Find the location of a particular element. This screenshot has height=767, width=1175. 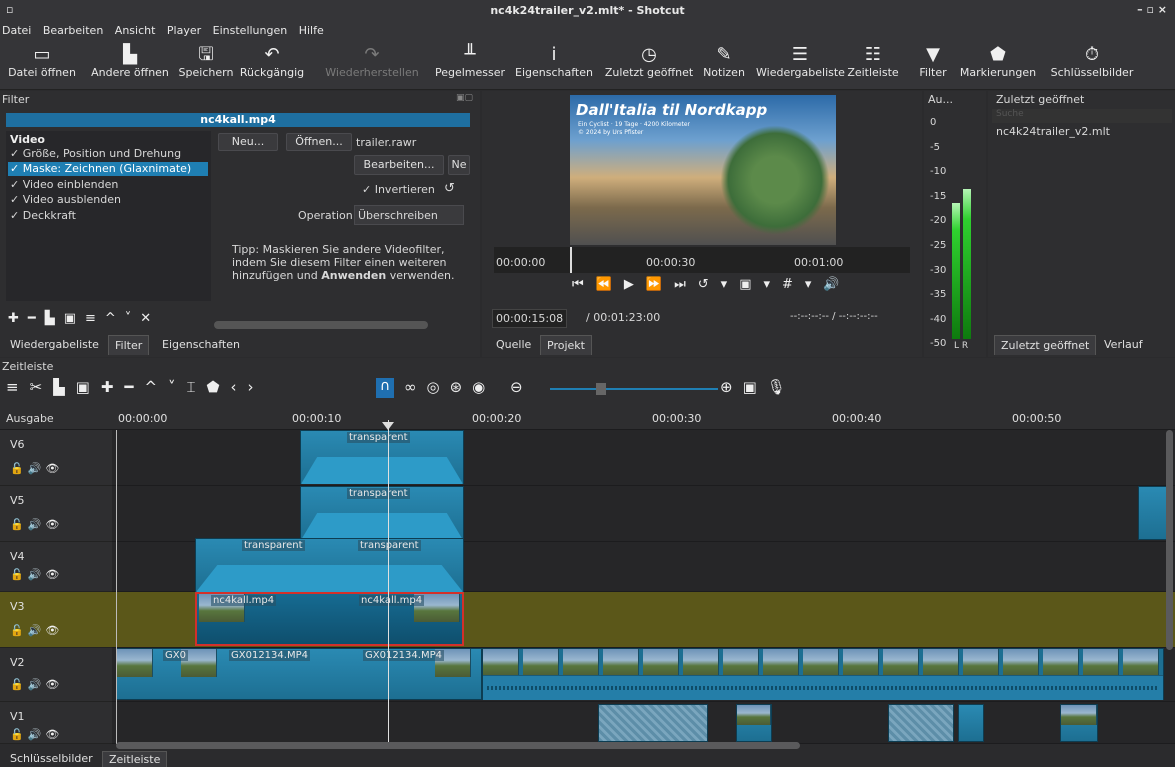

filter-item: ✓ Größe, Position und Drehung is located at coordinates (110, 153).